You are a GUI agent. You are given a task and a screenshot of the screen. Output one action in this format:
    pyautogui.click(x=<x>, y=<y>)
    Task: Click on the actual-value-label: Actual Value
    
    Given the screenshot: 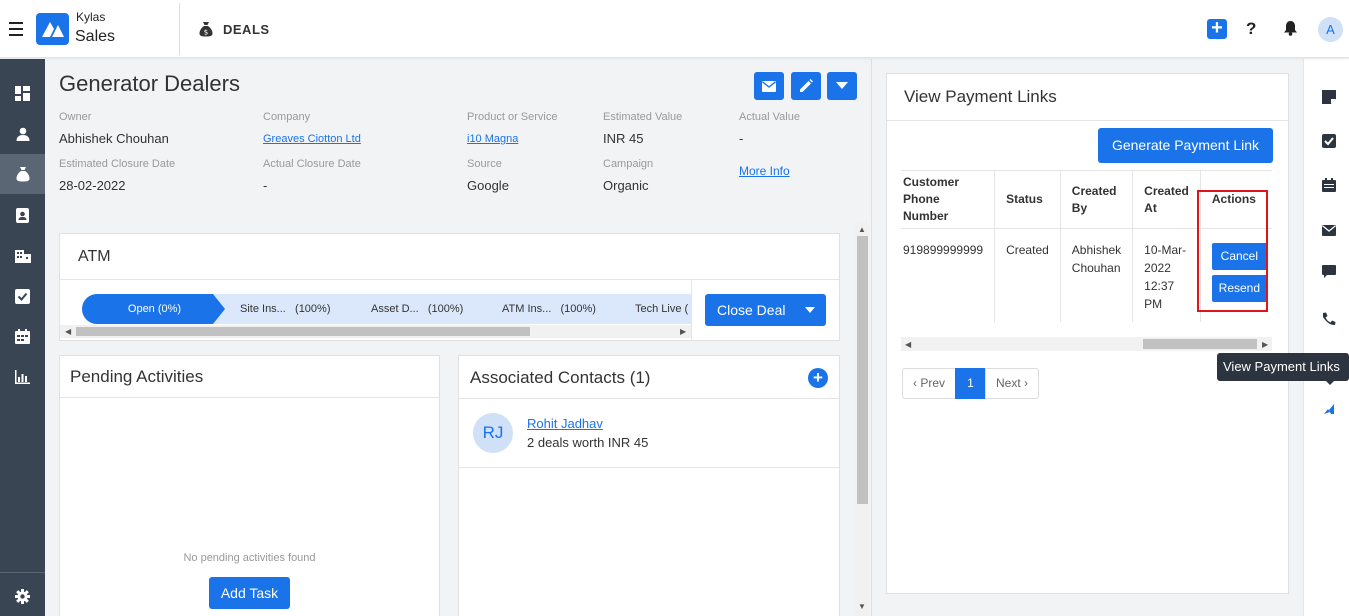 What is the action you would take?
    pyautogui.click(x=769, y=117)
    